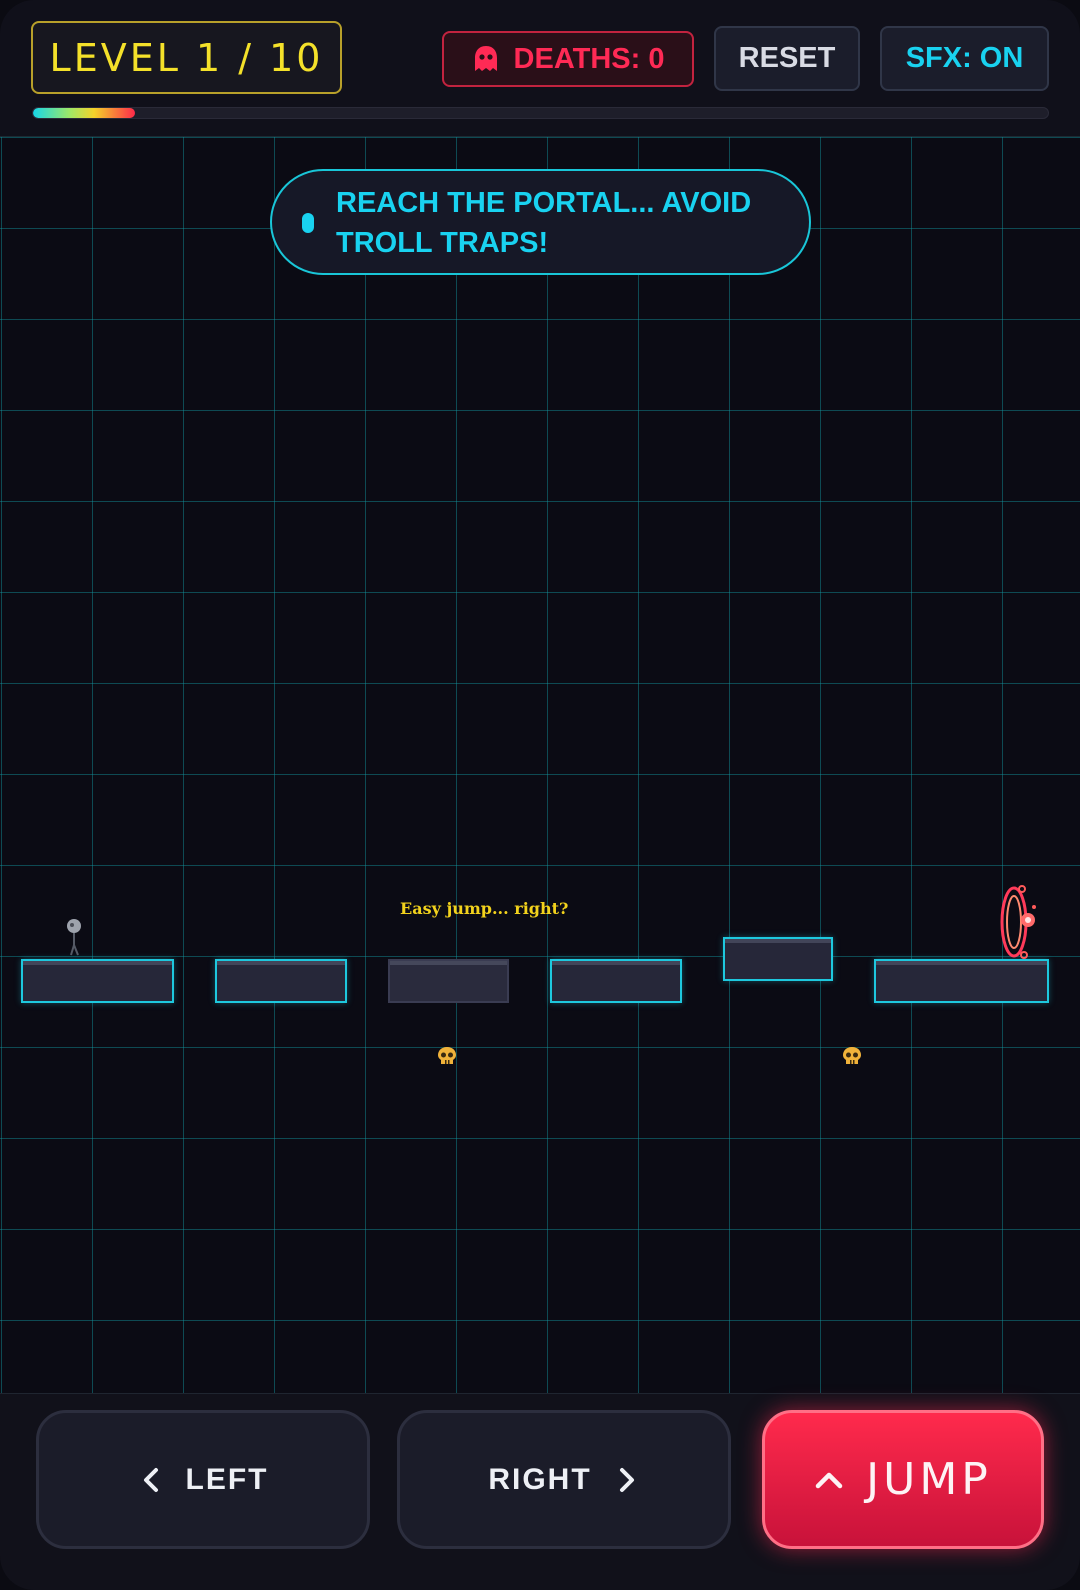 The height and width of the screenshot is (1590, 1080). What do you see at coordinates (787, 58) in the screenshot?
I see `reset-button: RESET` at bounding box center [787, 58].